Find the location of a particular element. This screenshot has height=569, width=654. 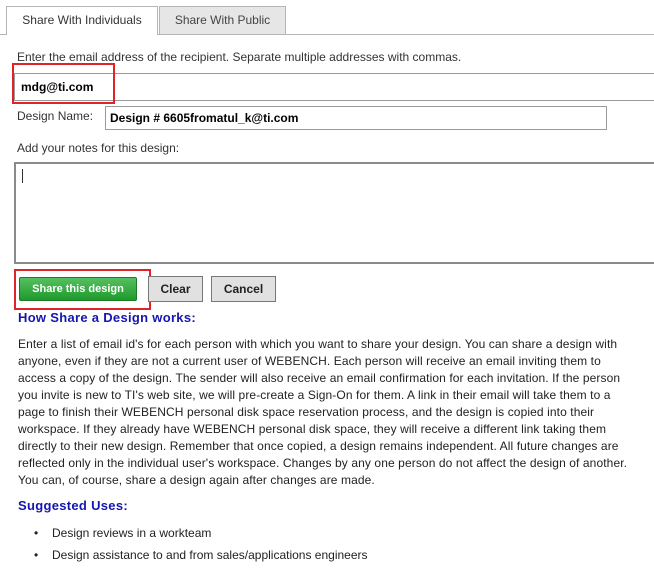

design-name-label: Design Name: is located at coordinates (55, 116).